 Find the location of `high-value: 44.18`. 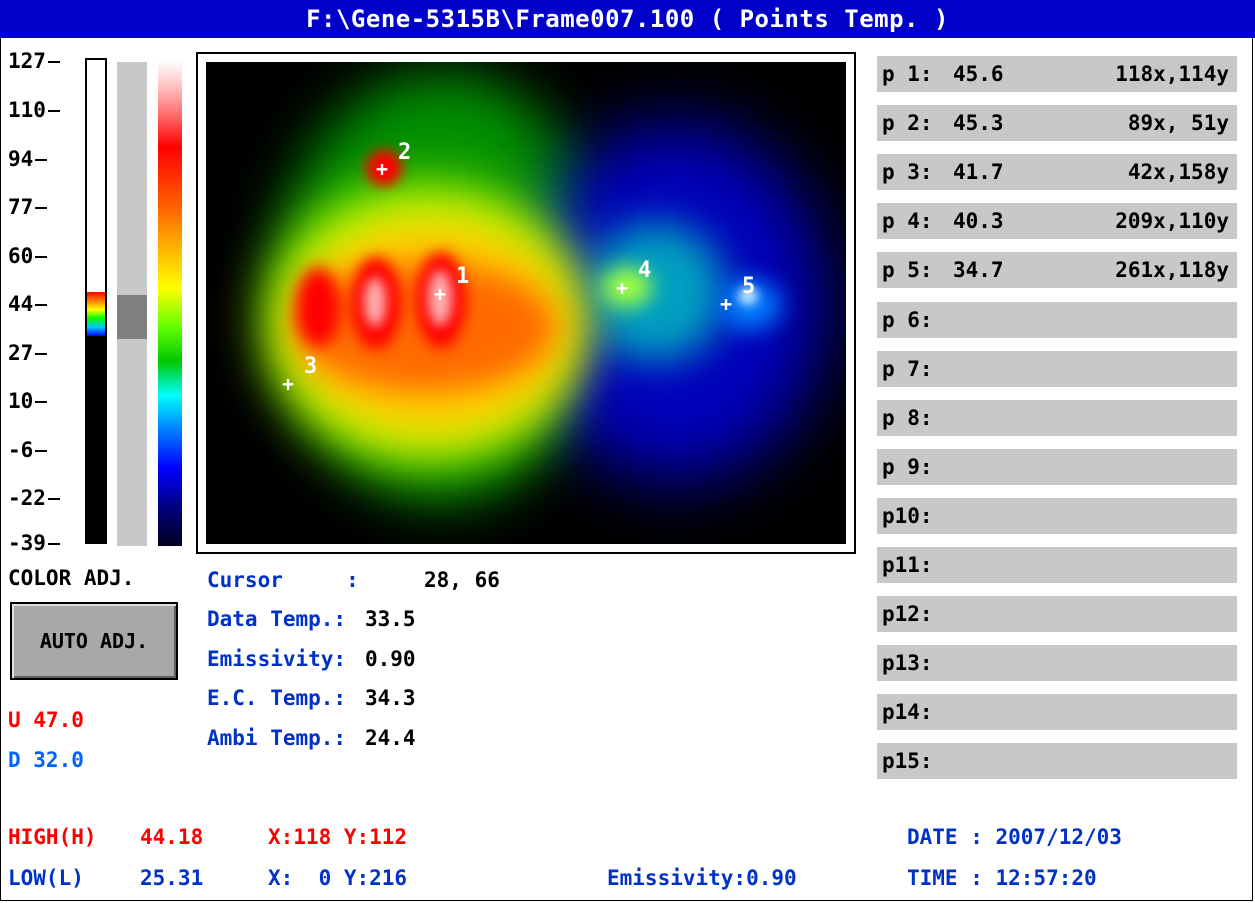

high-value: 44.18 is located at coordinates (172, 837).